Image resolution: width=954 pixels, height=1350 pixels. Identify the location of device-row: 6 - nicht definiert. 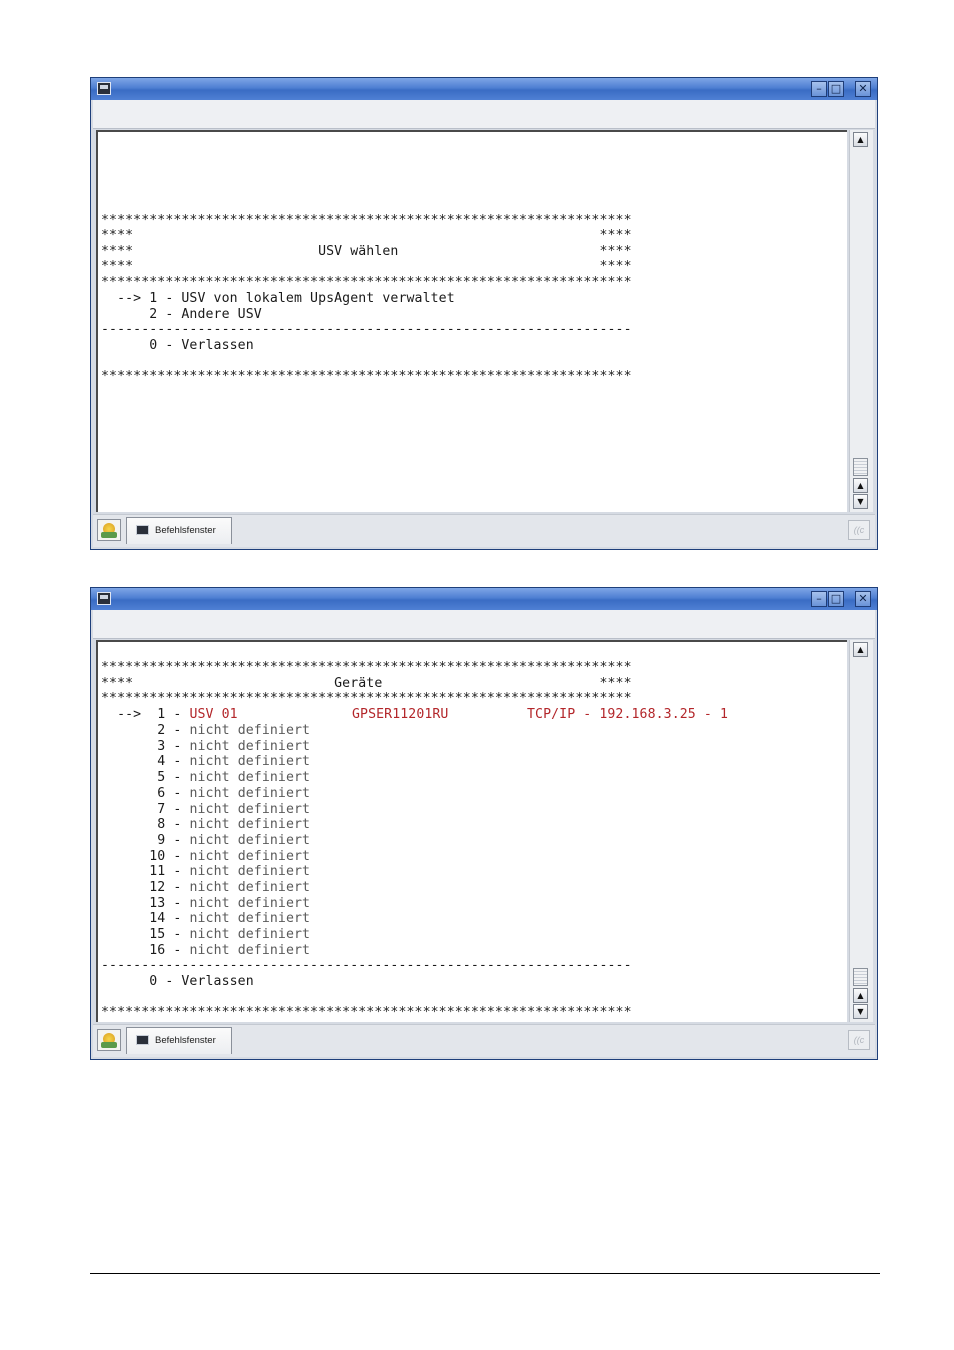
(205, 793).